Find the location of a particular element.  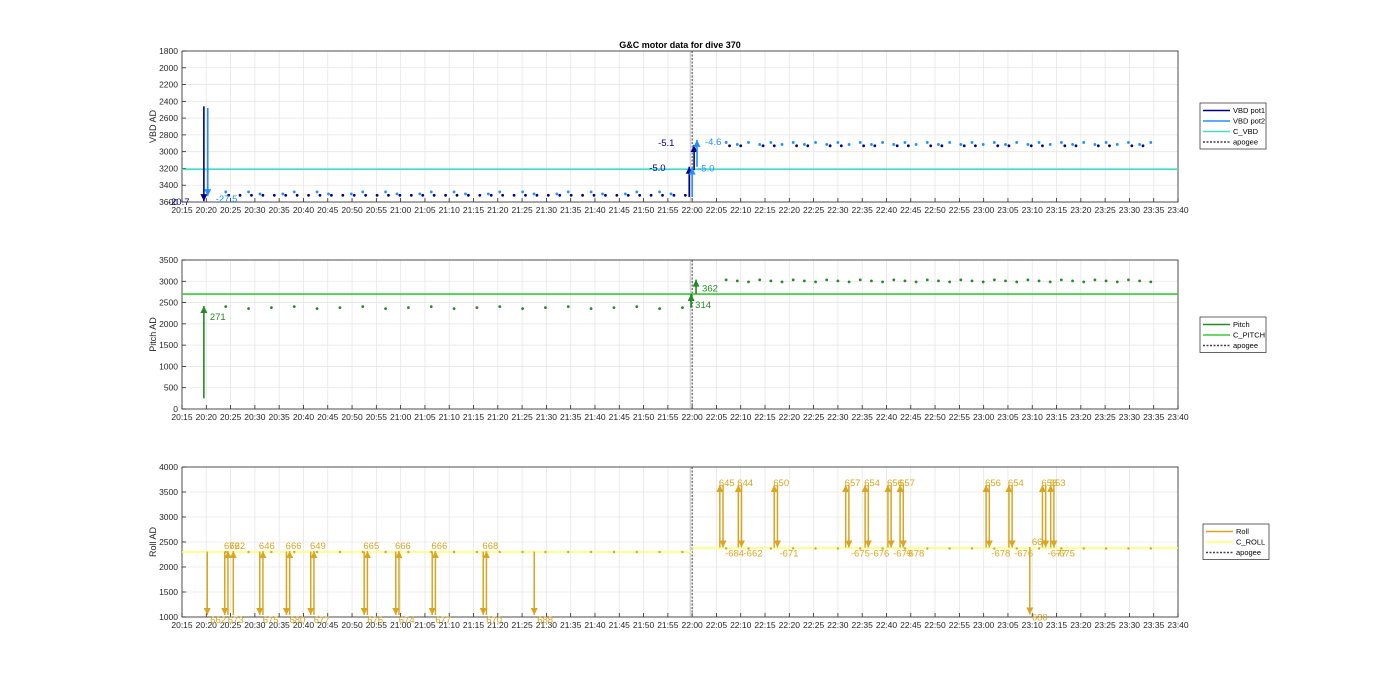

p2-xtick-label: 23:30 is located at coordinates (1130, 625).